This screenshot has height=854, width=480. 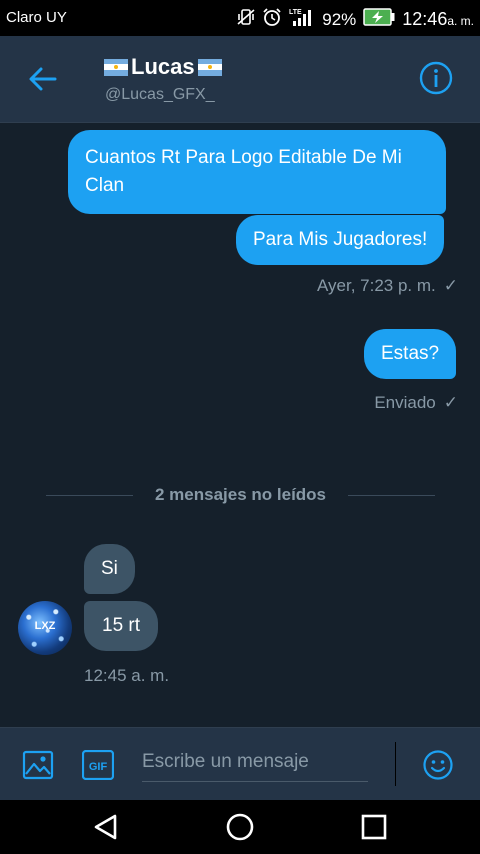 I want to click on system-nav-bar, so click(x=240, y=827).